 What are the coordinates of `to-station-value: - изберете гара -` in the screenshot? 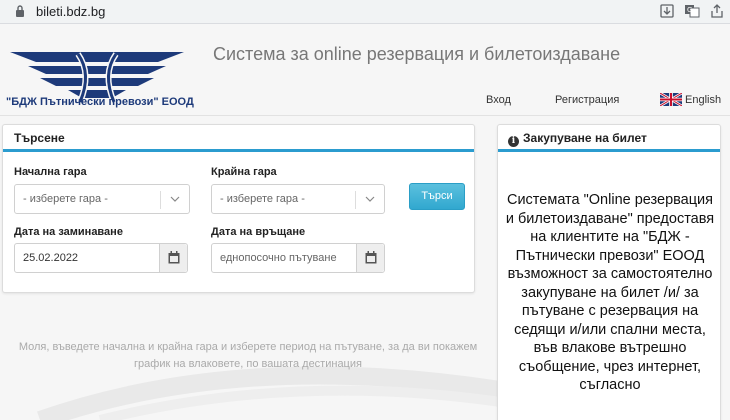 It's located at (262, 199).